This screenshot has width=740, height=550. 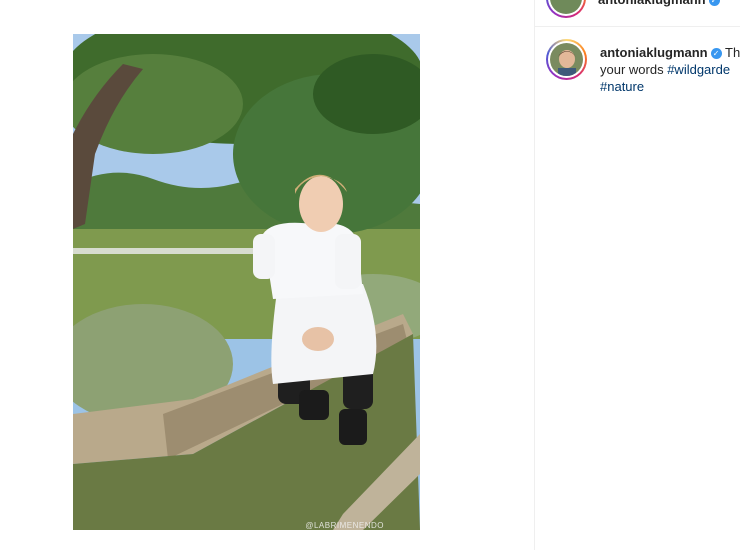 I want to click on panel-divider, so click(x=534, y=275).